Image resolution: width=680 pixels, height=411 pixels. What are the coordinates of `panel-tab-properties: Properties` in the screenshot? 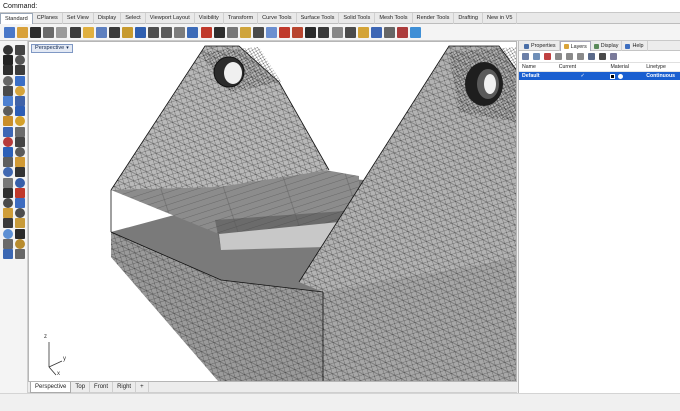 It's located at (540, 46).